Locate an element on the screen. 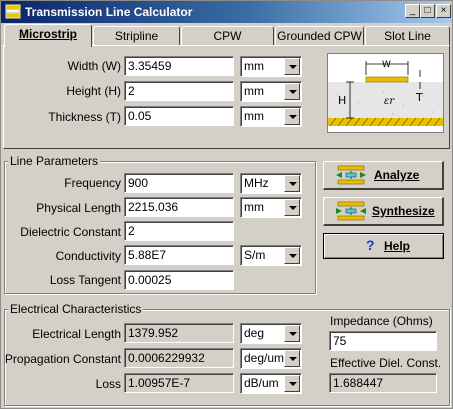 Image resolution: width=453 pixels, height=409 pixels. diagram-w-label: W is located at coordinates (386, 65).